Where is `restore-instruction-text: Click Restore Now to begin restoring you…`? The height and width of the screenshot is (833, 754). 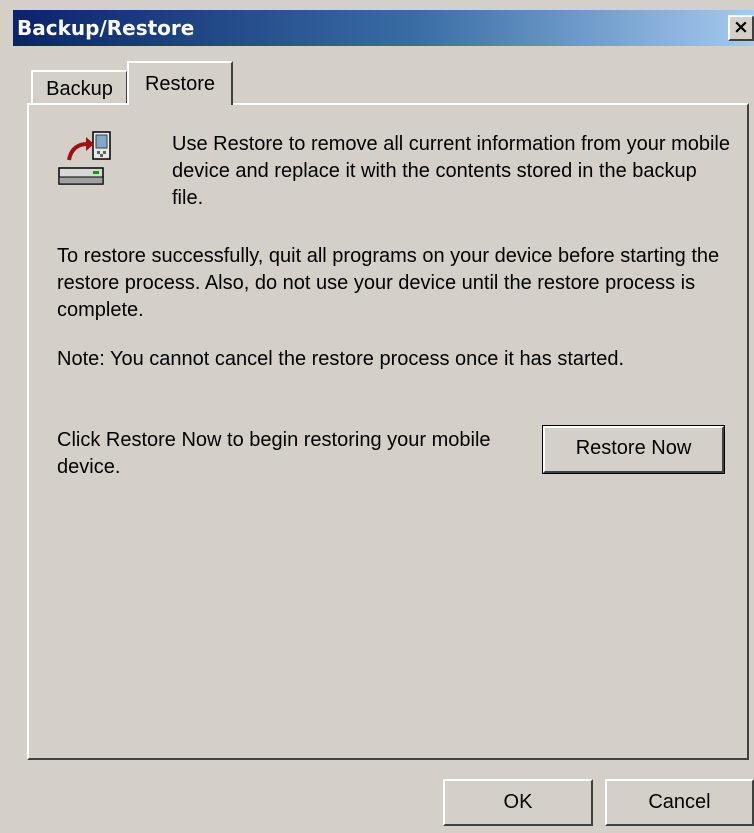 restore-instruction-text: Click Restore Now to begin restoring you… is located at coordinates (274, 453).